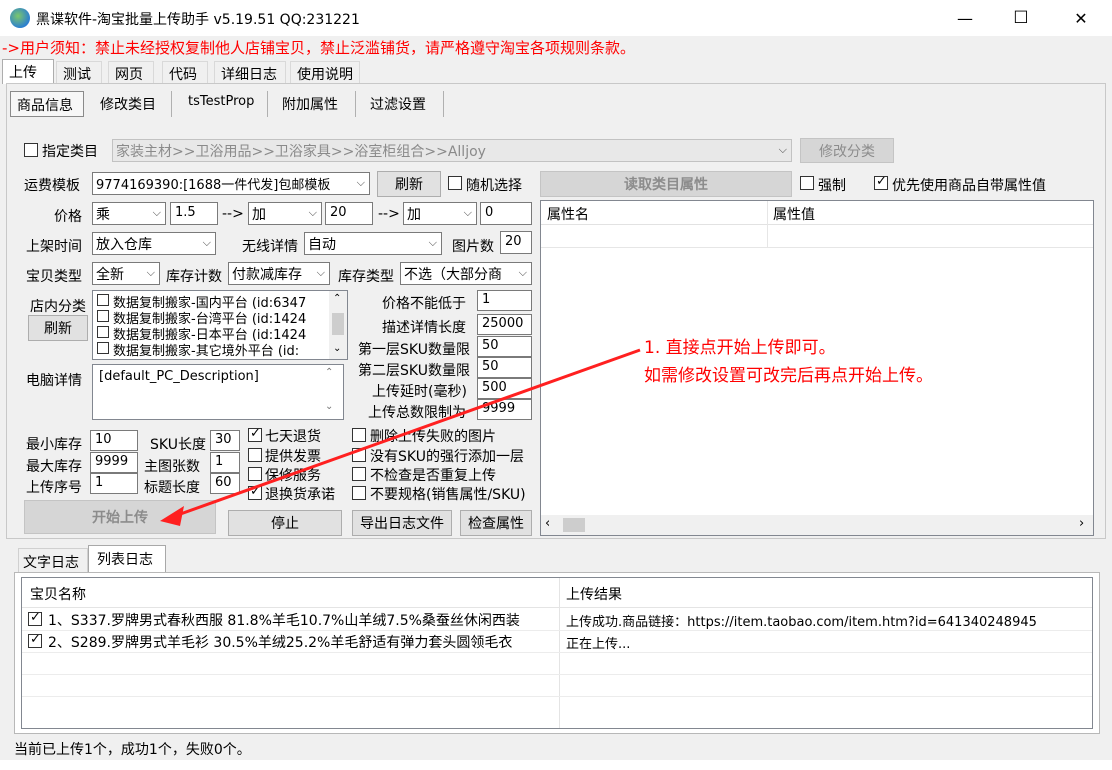  What do you see at coordinates (127, 559) in the screenshot?
I see `tab-list-log: 列表日志` at bounding box center [127, 559].